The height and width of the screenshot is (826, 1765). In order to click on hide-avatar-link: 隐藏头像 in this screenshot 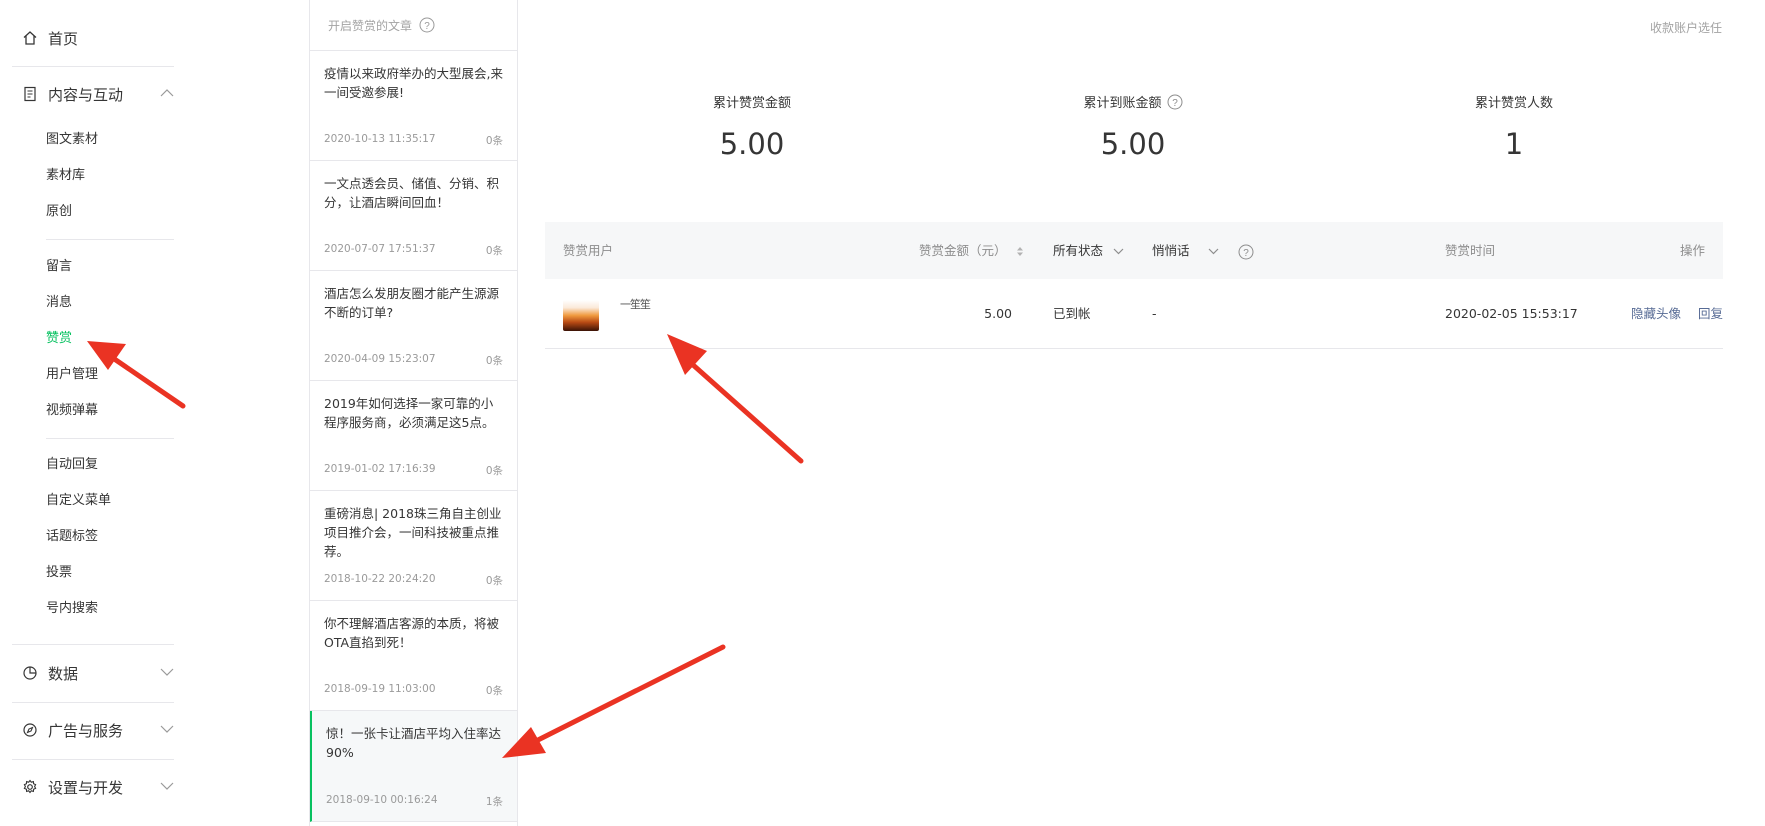, I will do `click(1656, 314)`.